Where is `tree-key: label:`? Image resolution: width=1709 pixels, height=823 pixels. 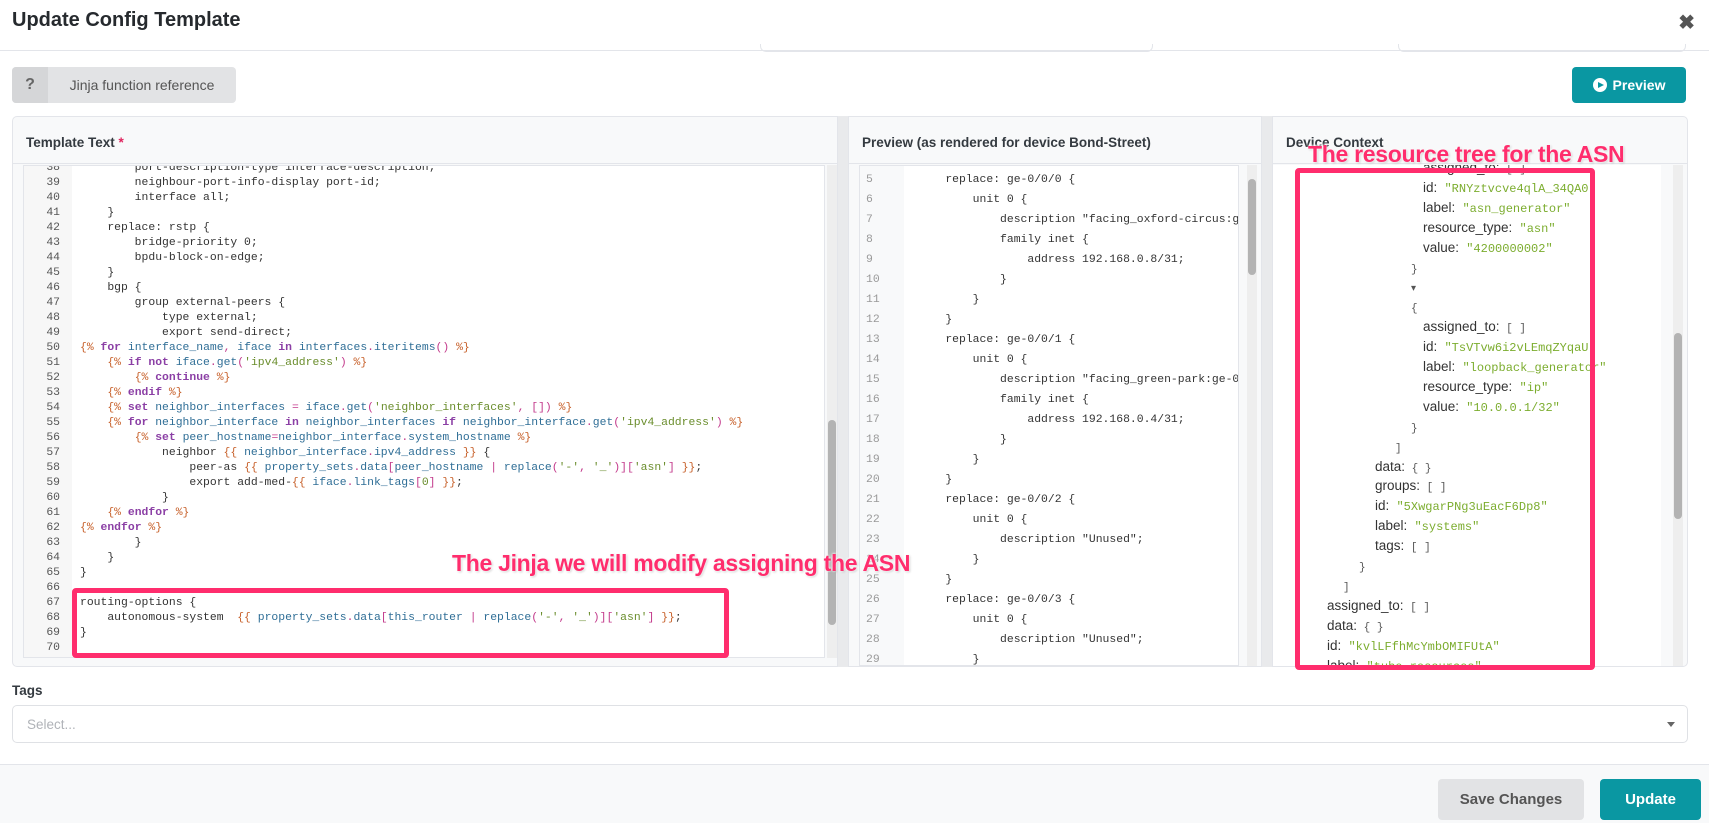
tree-key: label: is located at coordinates (1439, 207).